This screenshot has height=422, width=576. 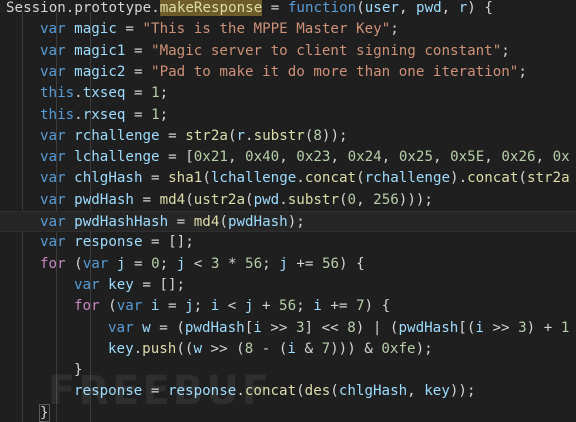 I want to click on code-line-current: var pwdHashHash = md4(pwdHash);, so click(x=288, y=221).